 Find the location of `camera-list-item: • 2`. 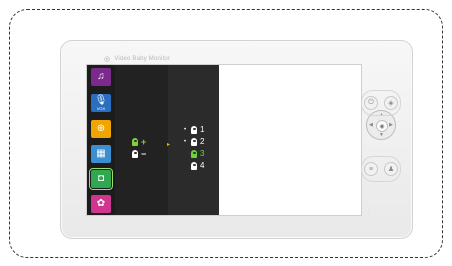

camera-list-item: • 2 is located at coordinates (194, 141).